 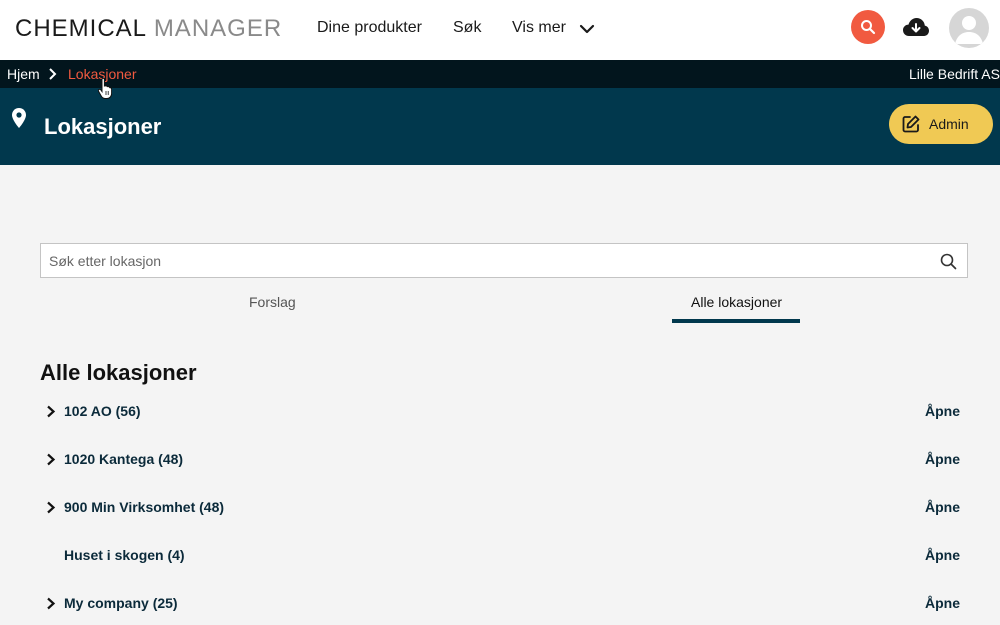 I want to click on list-item: 1020 Kantega (48) Åpne, so click(x=502, y=459).